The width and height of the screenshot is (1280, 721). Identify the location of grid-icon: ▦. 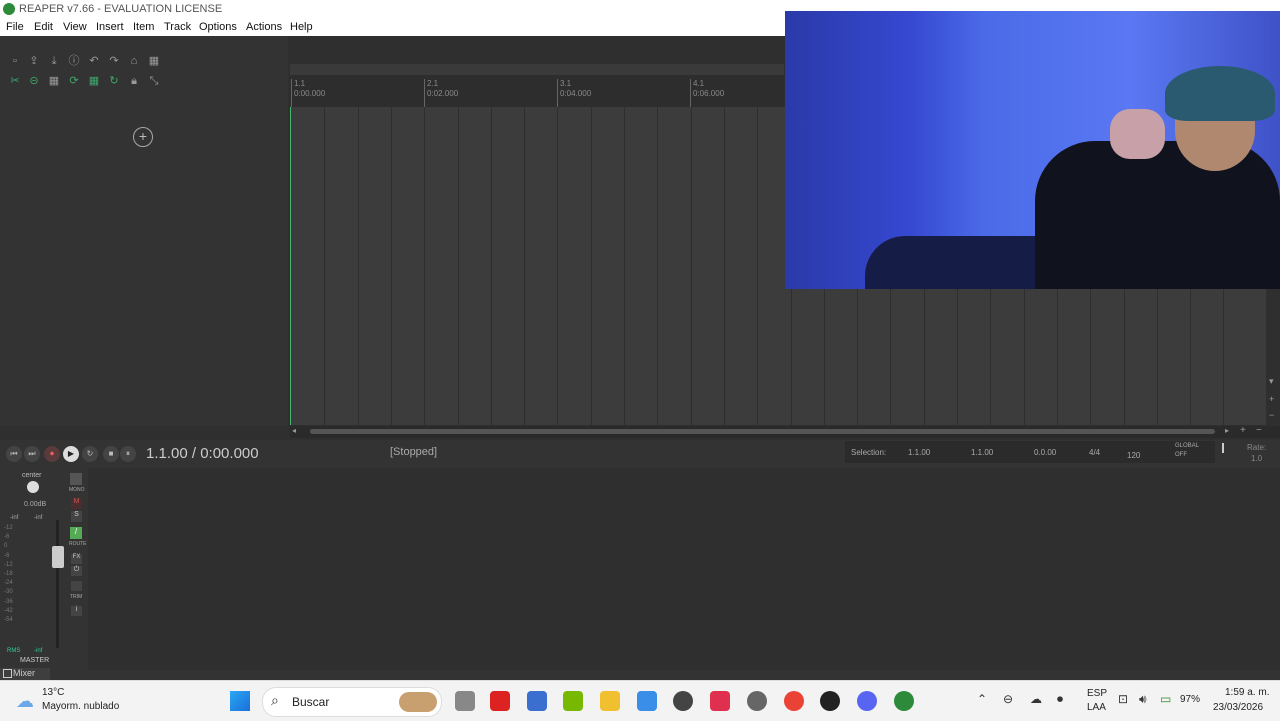
(154, 61).